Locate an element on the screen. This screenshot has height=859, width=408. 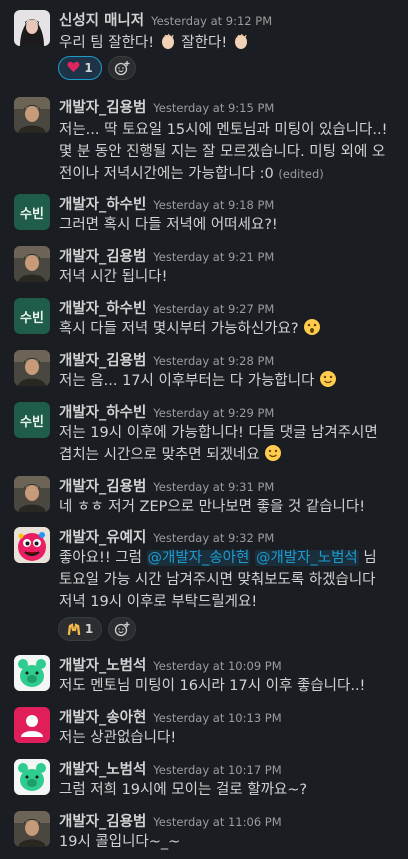
timestamp: Yesterday at 9:21 PM is located at coordinates (213, 257).